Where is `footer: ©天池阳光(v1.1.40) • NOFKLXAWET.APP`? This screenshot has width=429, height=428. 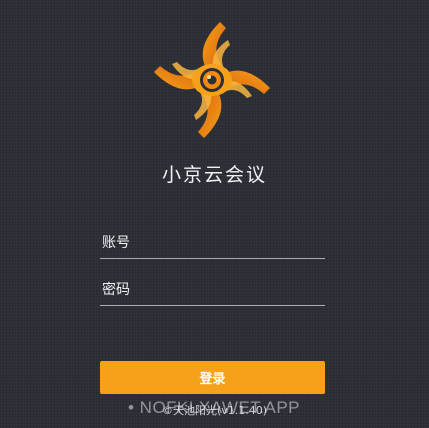
footer: ©天池阳光(v1.1.40) • NOFKLXAWET.APP is located at coordinates (214, 408).